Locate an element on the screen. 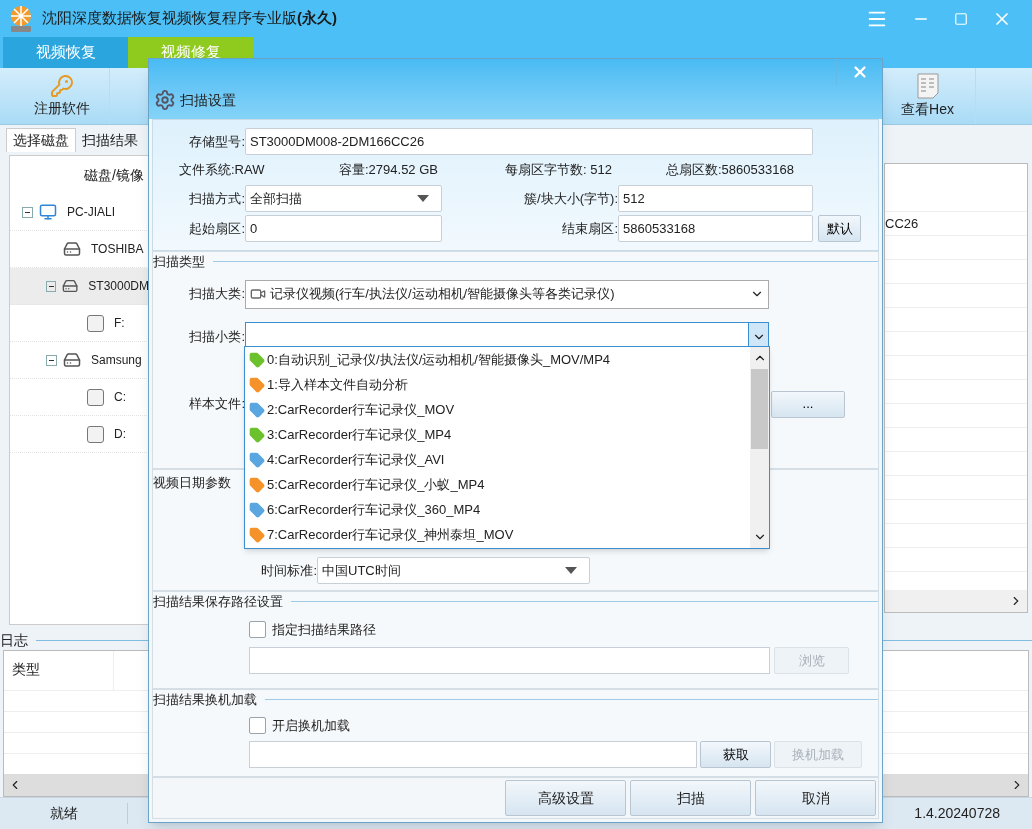 Image resolution: width=1032 pixels, height=829 pixels. default-button: 默认 is located at coordinates (839, 228).